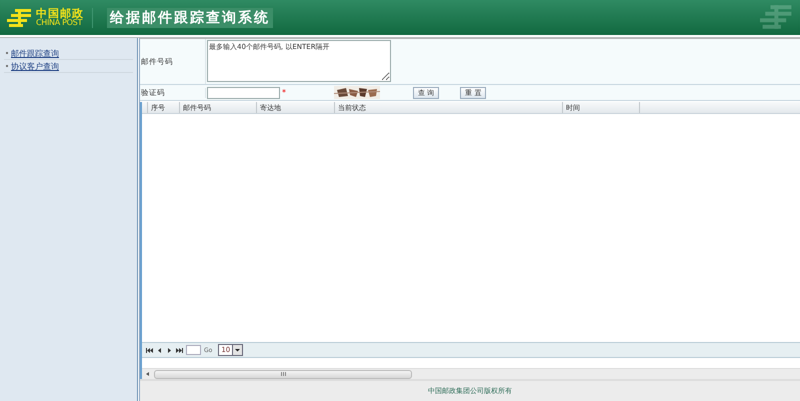 The image size is (800, 401). Describe the element at coordinates (35, 66) in the screenshot. I see `sidebar-link: 协议客户查询` at that location.